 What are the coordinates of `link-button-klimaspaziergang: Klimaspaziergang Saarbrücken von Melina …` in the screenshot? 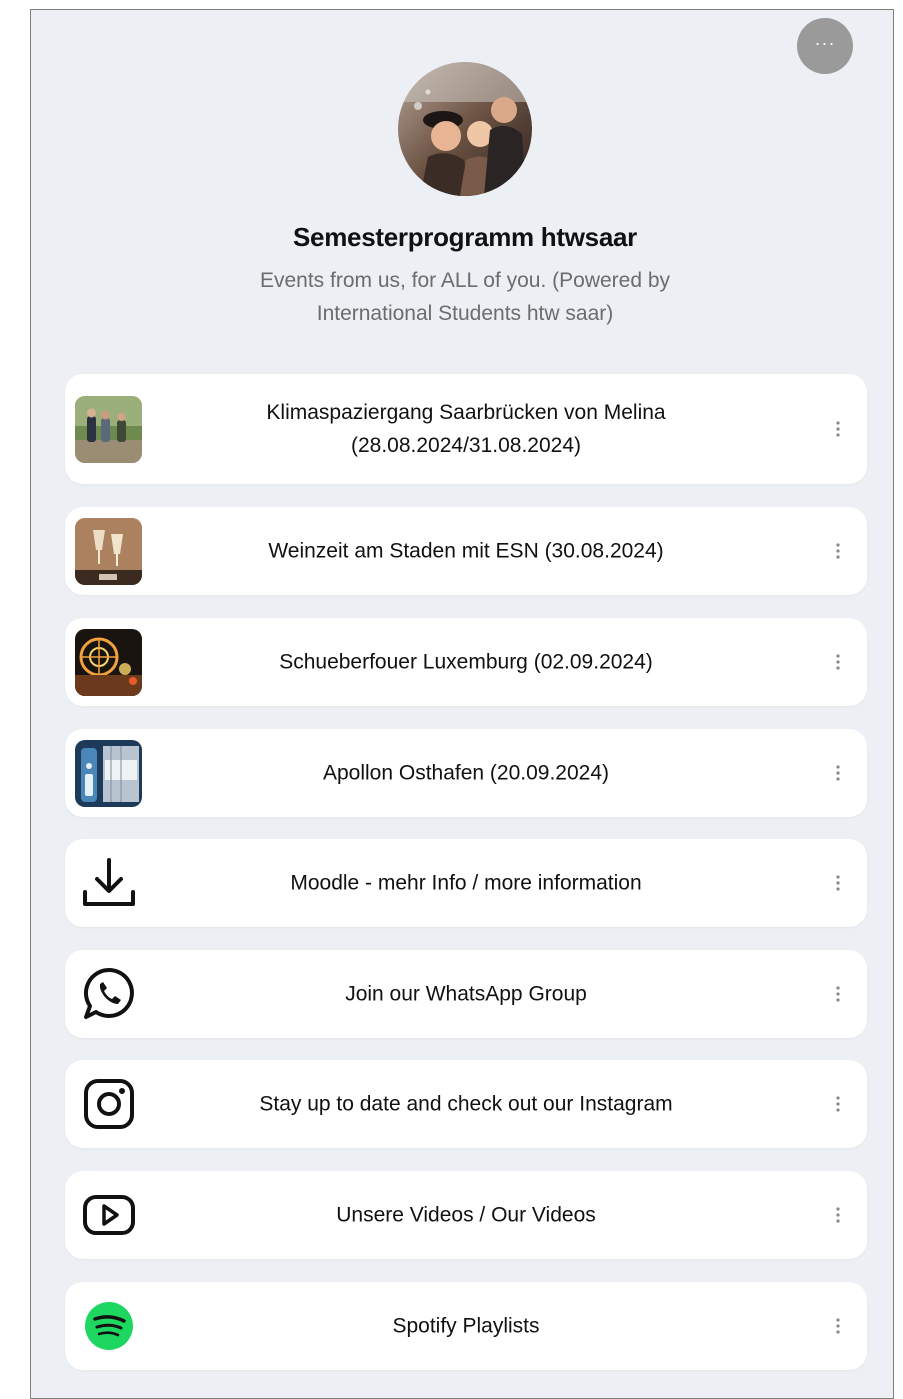 It's located at (466, 429).